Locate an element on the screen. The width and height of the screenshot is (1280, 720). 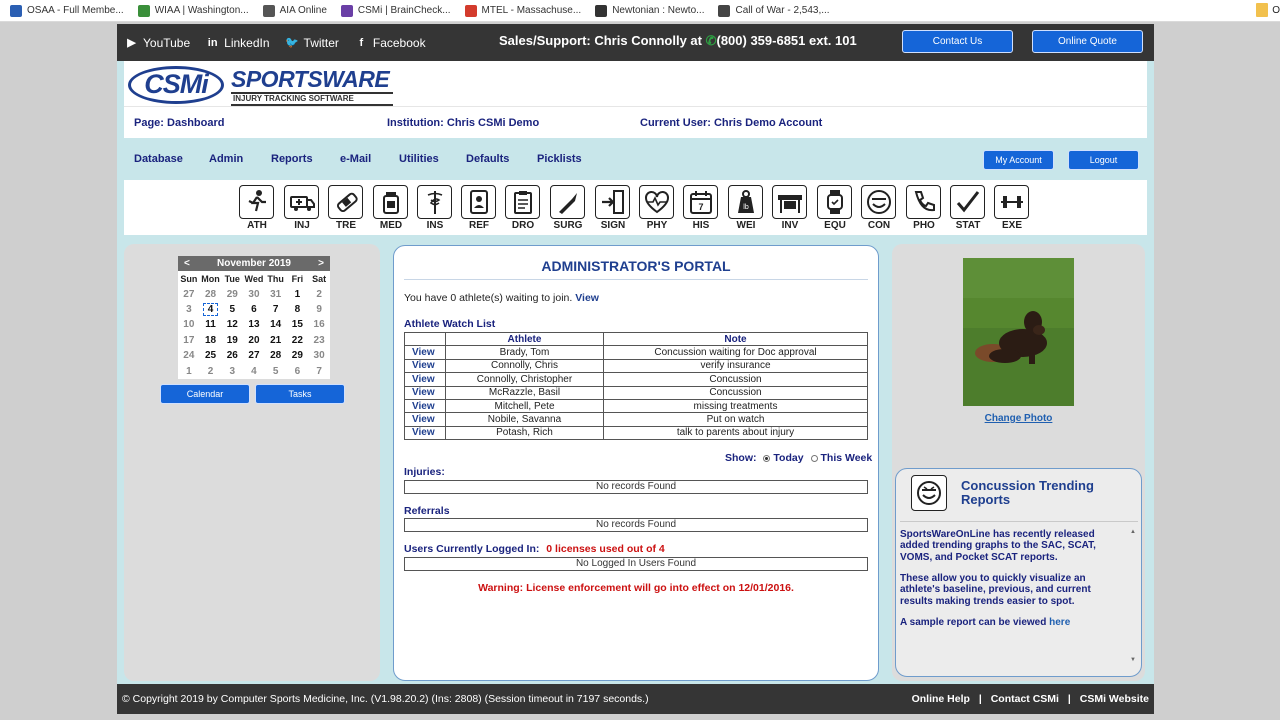
bookmark-item: Newtonian is located at coordinates (649, 10).